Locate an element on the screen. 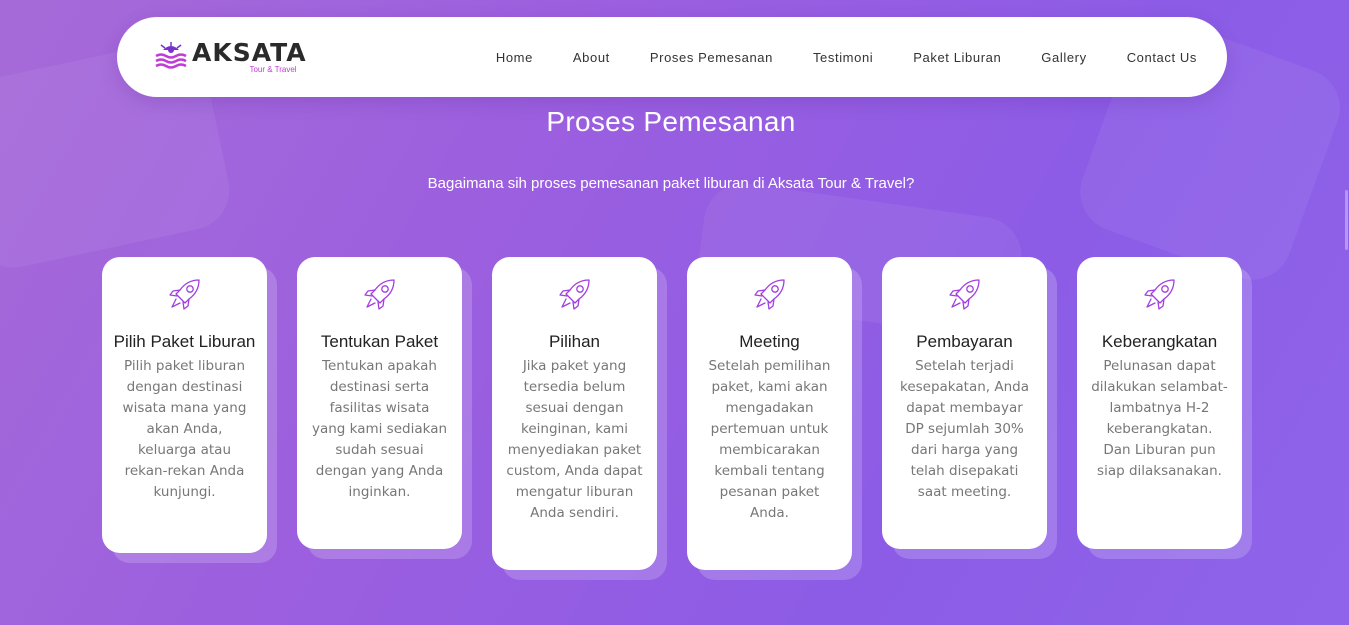 The width and height of the screenshot is (1349, 625). card-title: Keberangkatan is located at coordinates (1159, 341).